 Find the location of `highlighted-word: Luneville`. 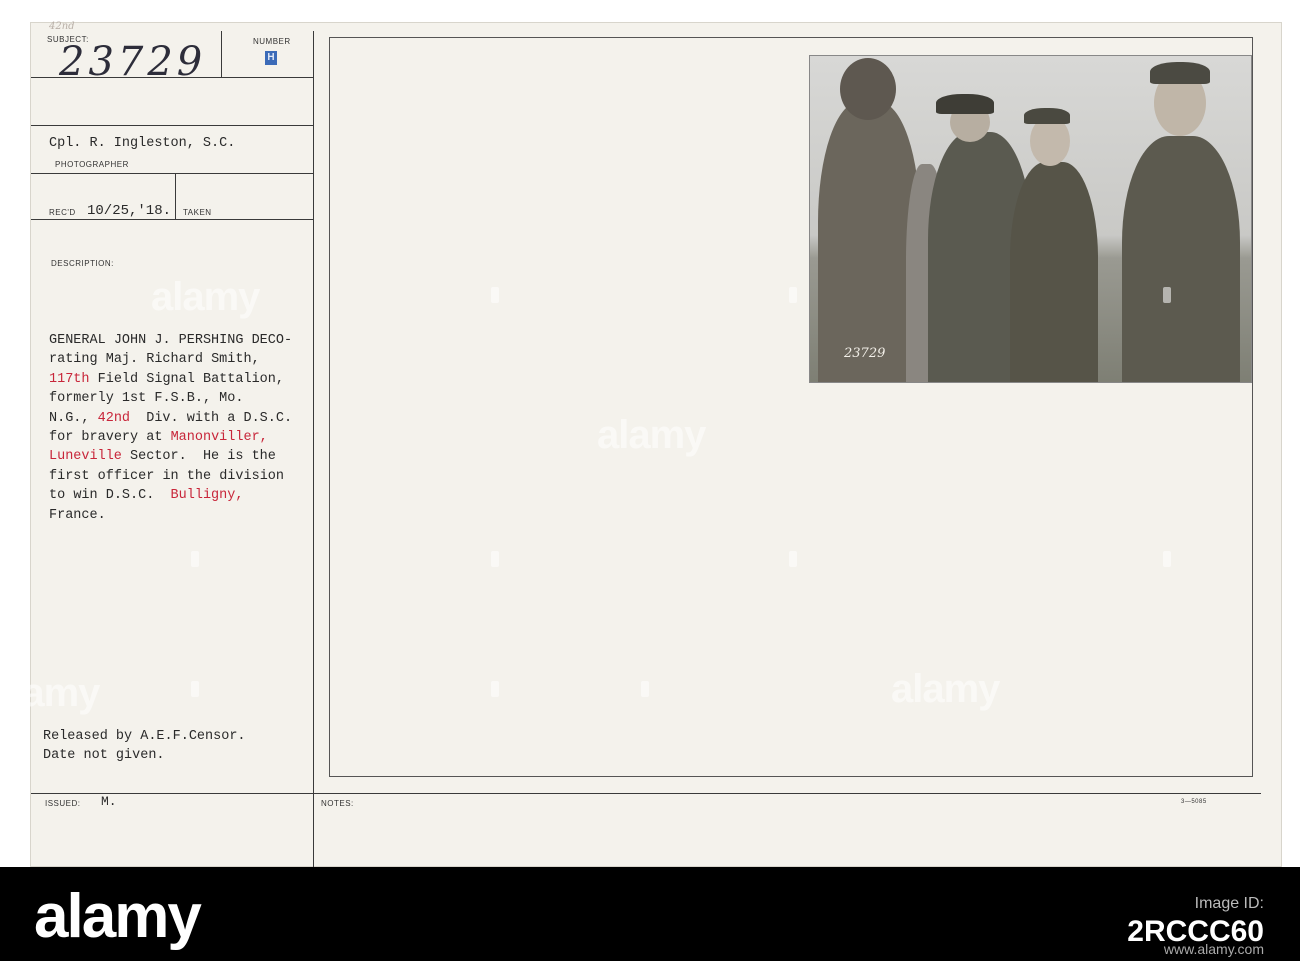

highlighted-word: Luneville is located at coordinates (85, 457).